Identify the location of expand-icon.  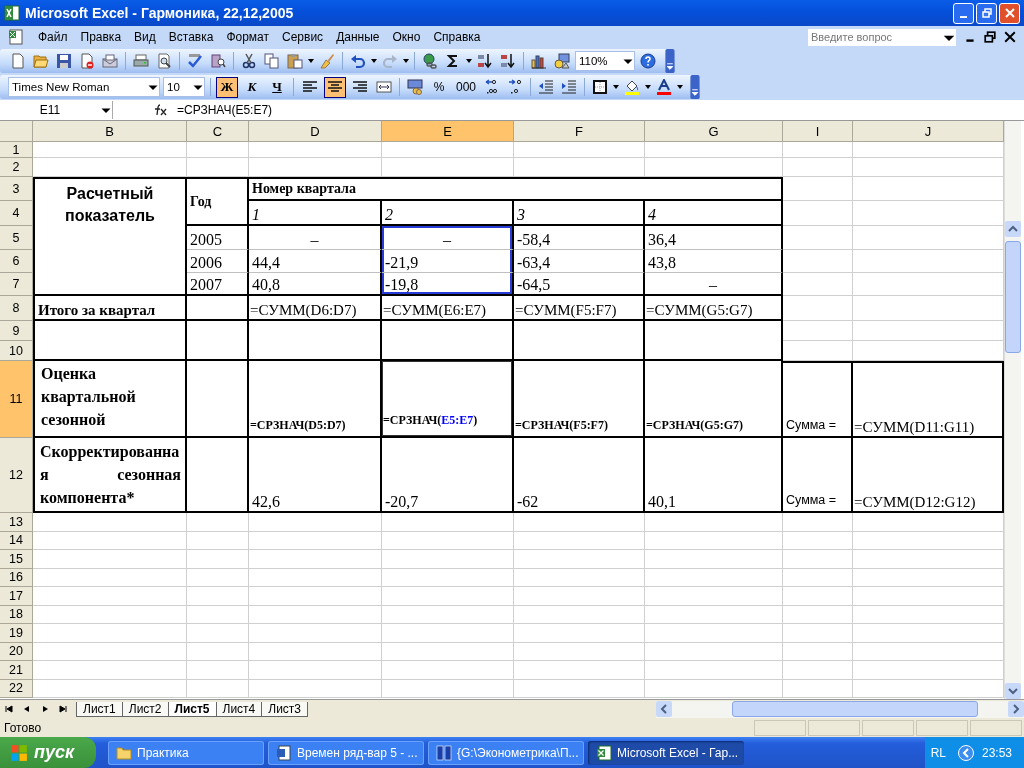
(965, 752).